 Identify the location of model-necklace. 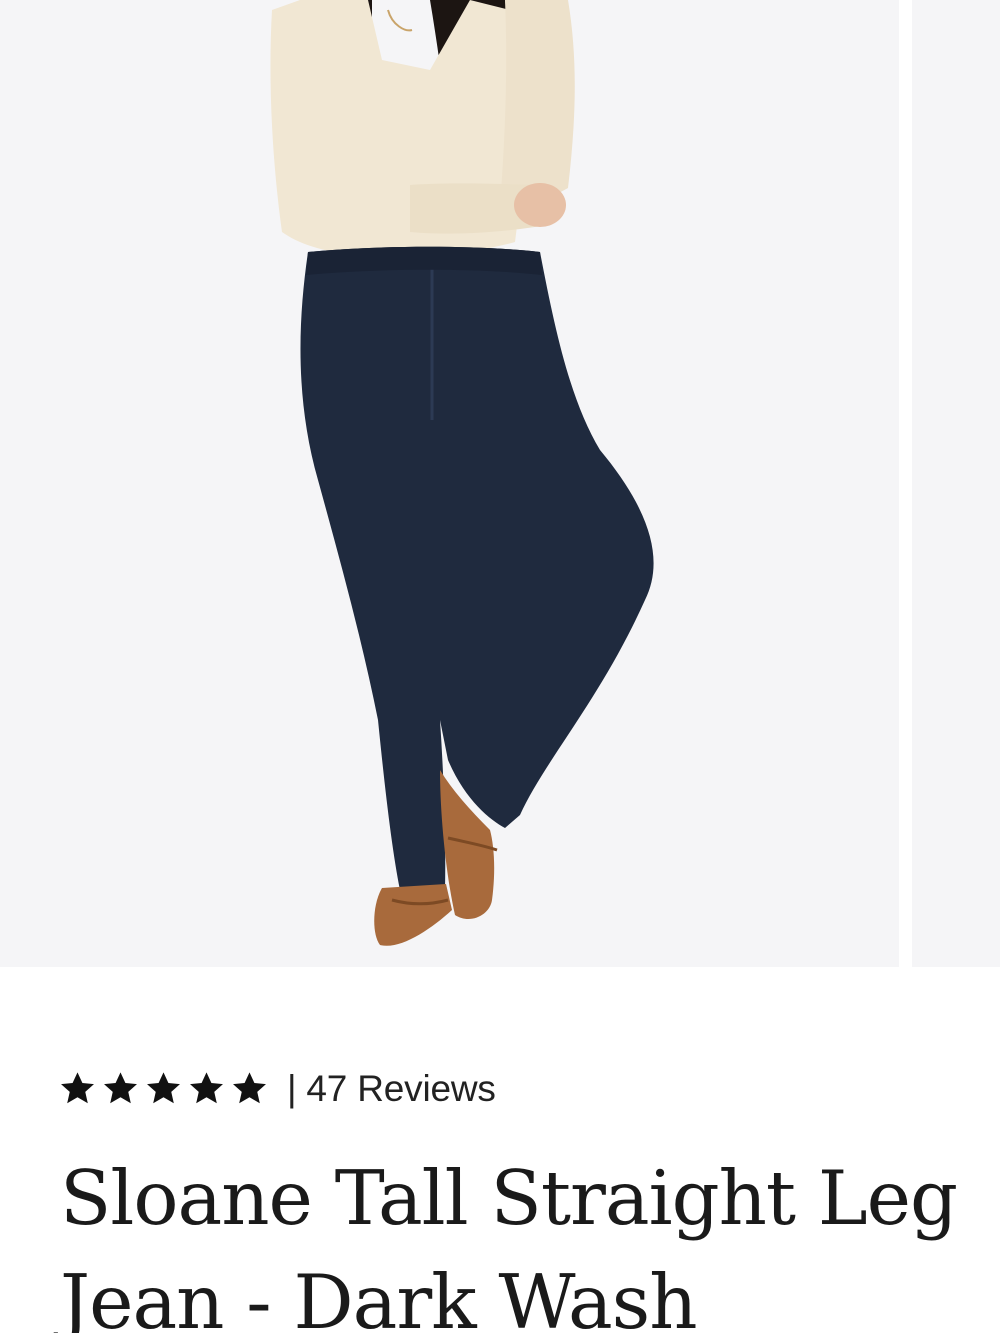
(400, 20).